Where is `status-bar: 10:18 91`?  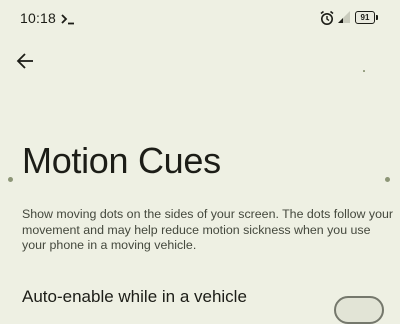
status-bar: 10:18 91 is located at coordinates (200, 16).